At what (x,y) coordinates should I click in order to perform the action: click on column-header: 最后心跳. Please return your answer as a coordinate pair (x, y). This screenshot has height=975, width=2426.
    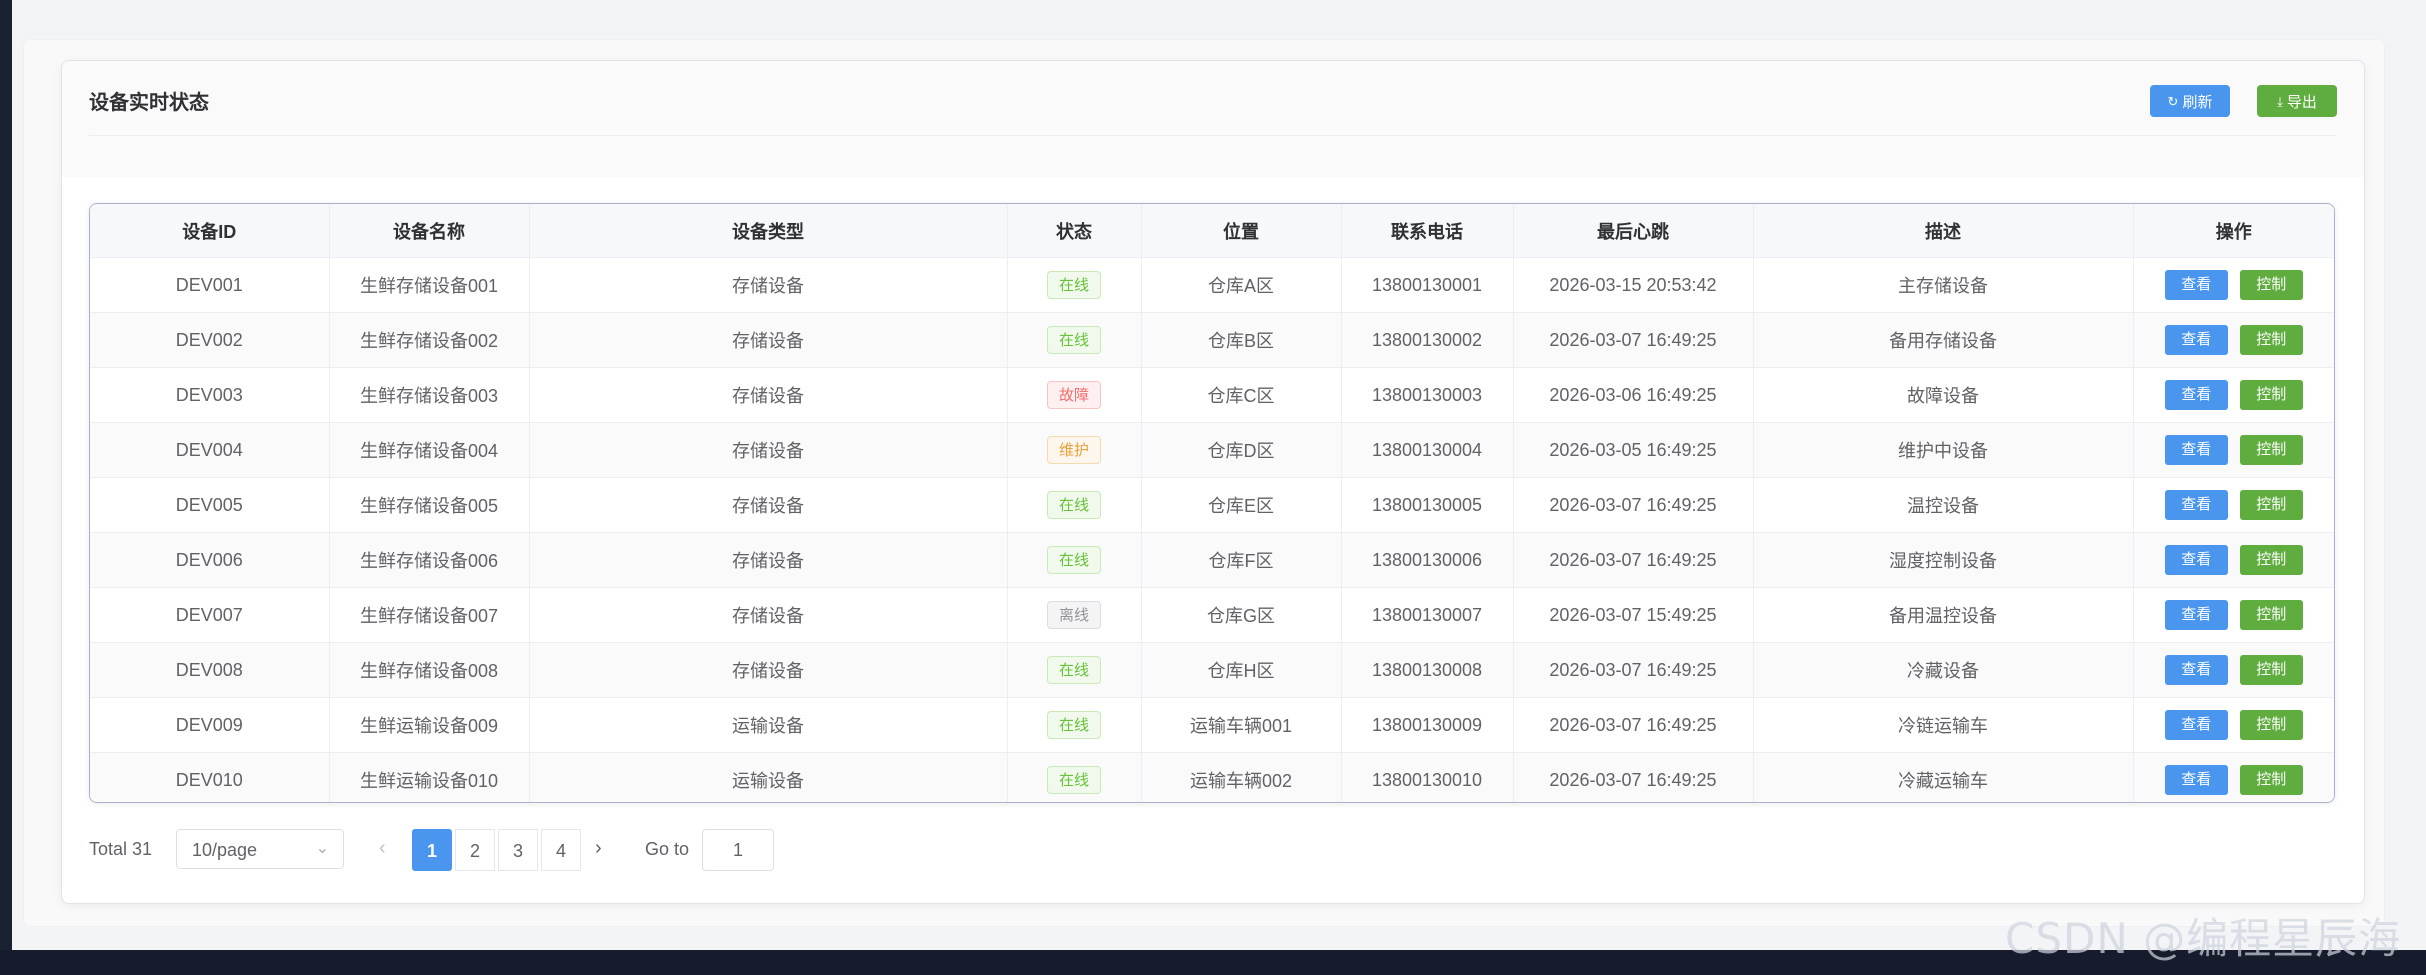
    Looking at the image, I should click on (1633, 231).